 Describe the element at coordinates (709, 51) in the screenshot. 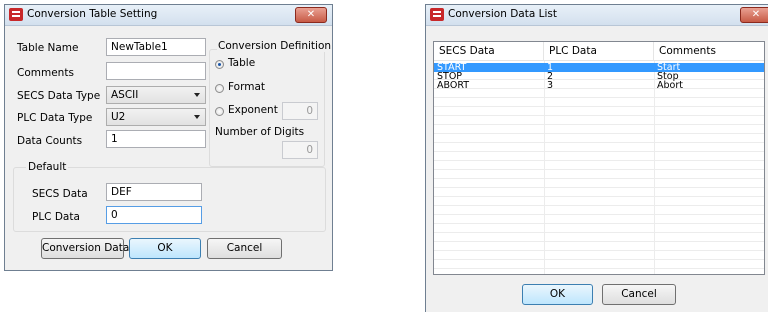

I see `column-header-comments: Comments` at that location.